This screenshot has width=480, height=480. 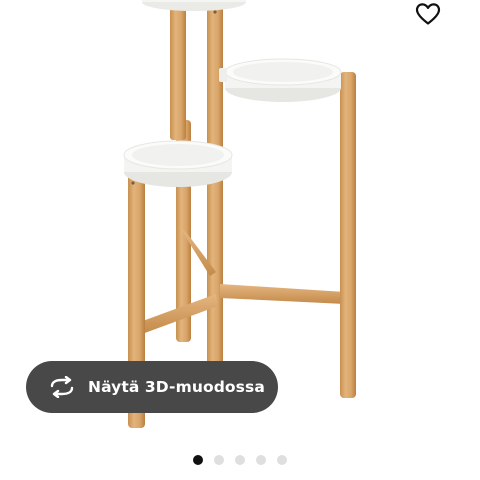 I want to click on view-in-3d-button: Näytä 3D-muodossa, so click(x=152, y=387).